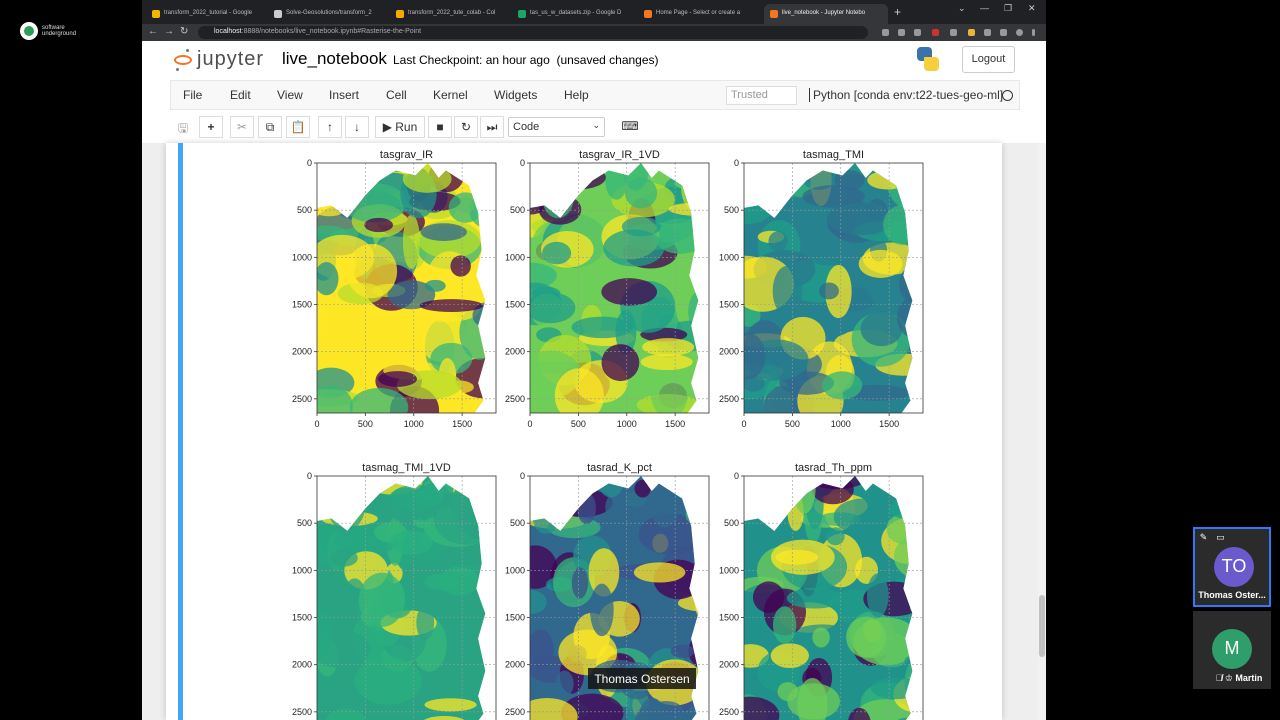 This screenshot has height=720, width=1280. I want to click on scrollbar-thumb, so click(1042, 626).